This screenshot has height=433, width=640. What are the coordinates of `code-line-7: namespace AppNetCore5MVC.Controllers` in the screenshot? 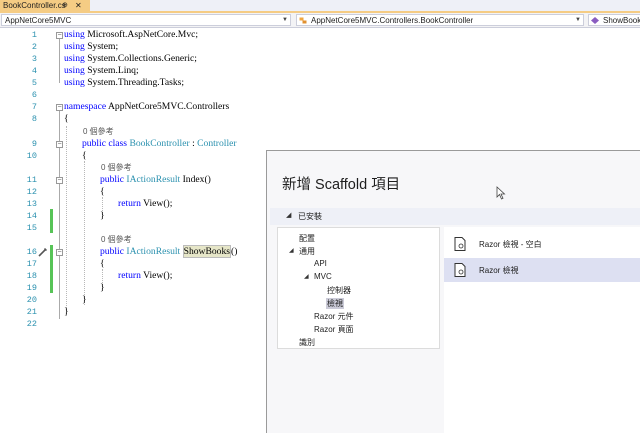 It's located at (146, 106).